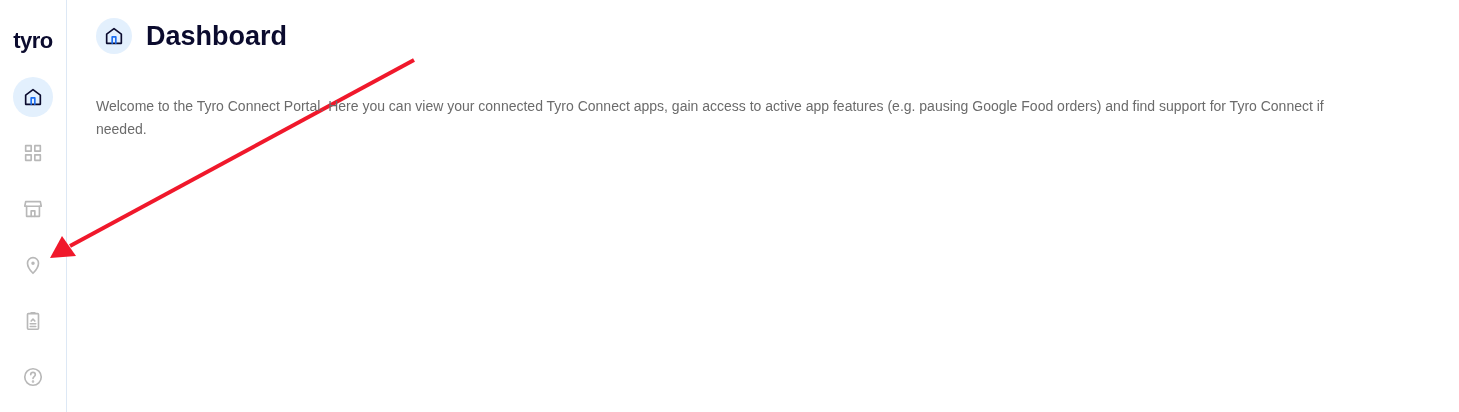 The width and height of the screenshot is (1459, 412). I want to click on logo: tyro, so click(33, 40).